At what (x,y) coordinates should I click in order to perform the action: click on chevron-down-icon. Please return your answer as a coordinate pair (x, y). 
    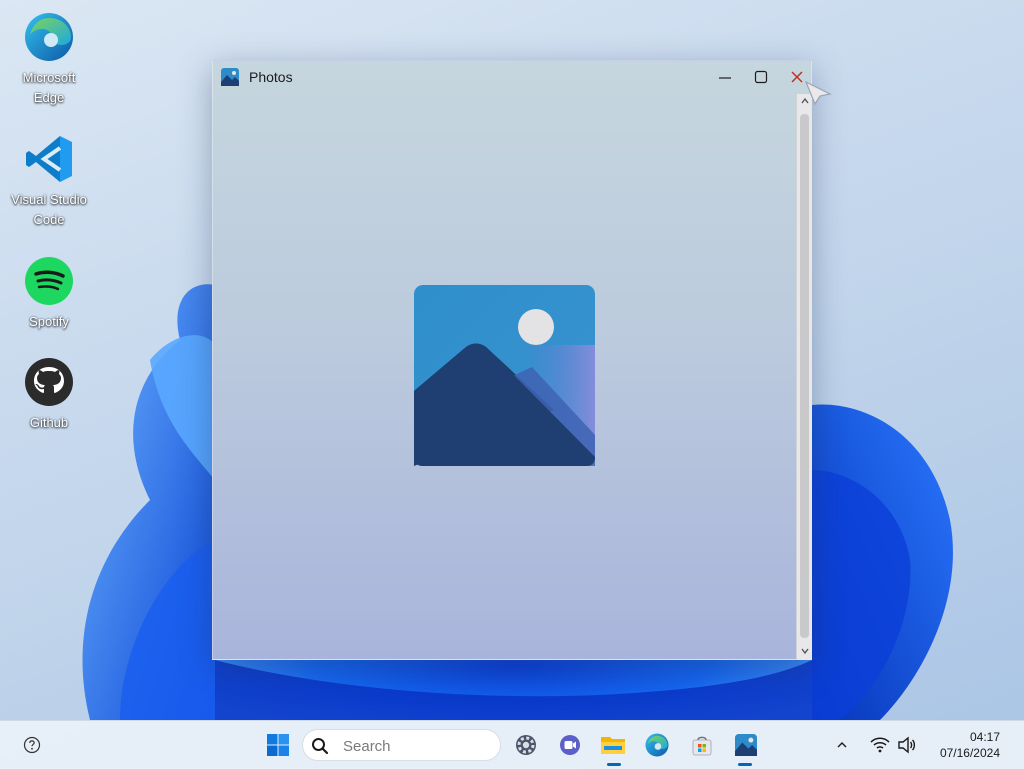
    Looking at the image, I should click on (805, 651).